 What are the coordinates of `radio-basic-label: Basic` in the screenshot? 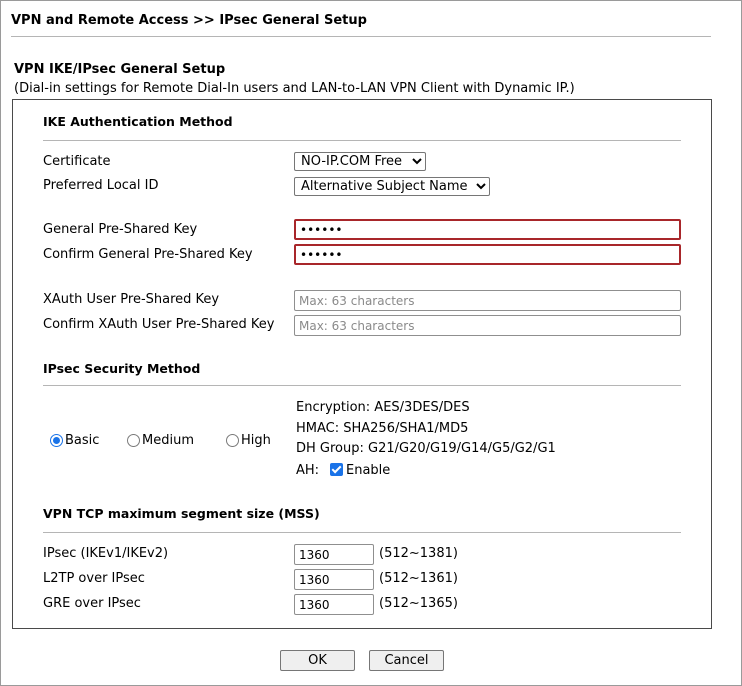 It's located at (82, 440).